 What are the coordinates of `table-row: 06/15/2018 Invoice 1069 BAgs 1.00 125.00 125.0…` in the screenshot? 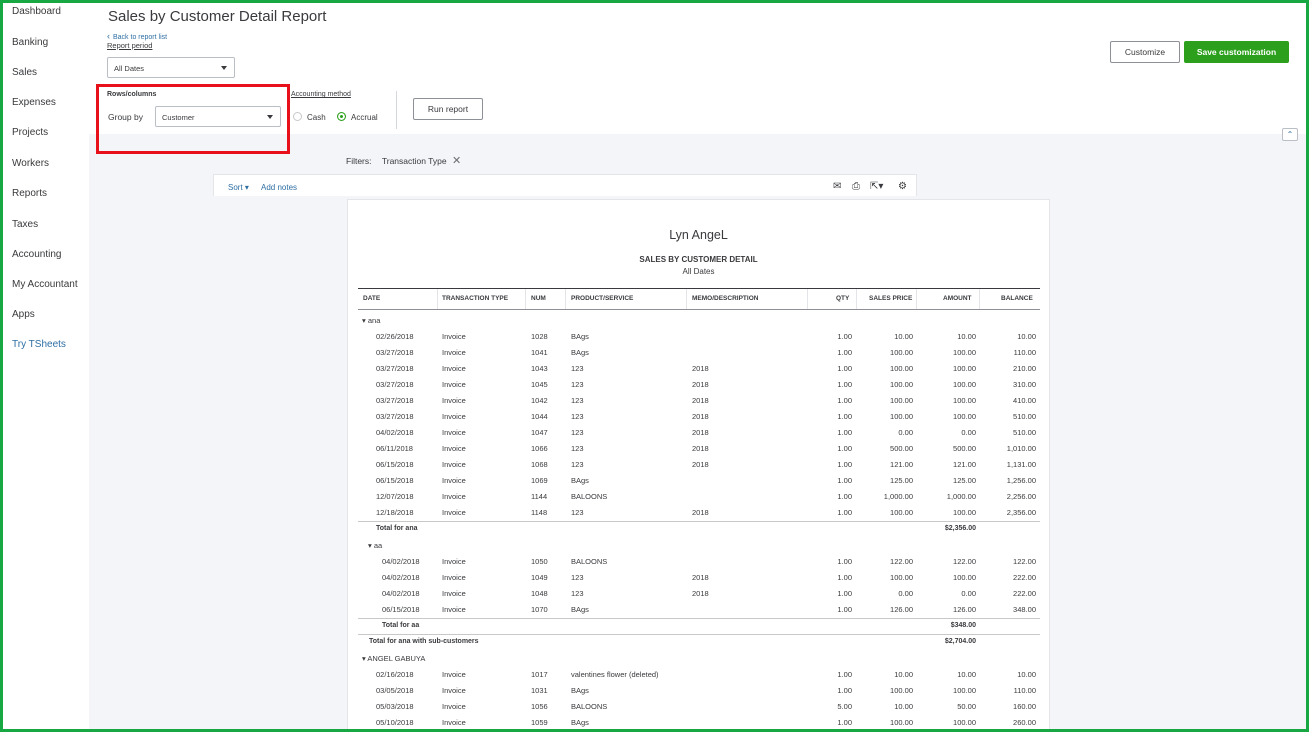 It's located at (699, 480).